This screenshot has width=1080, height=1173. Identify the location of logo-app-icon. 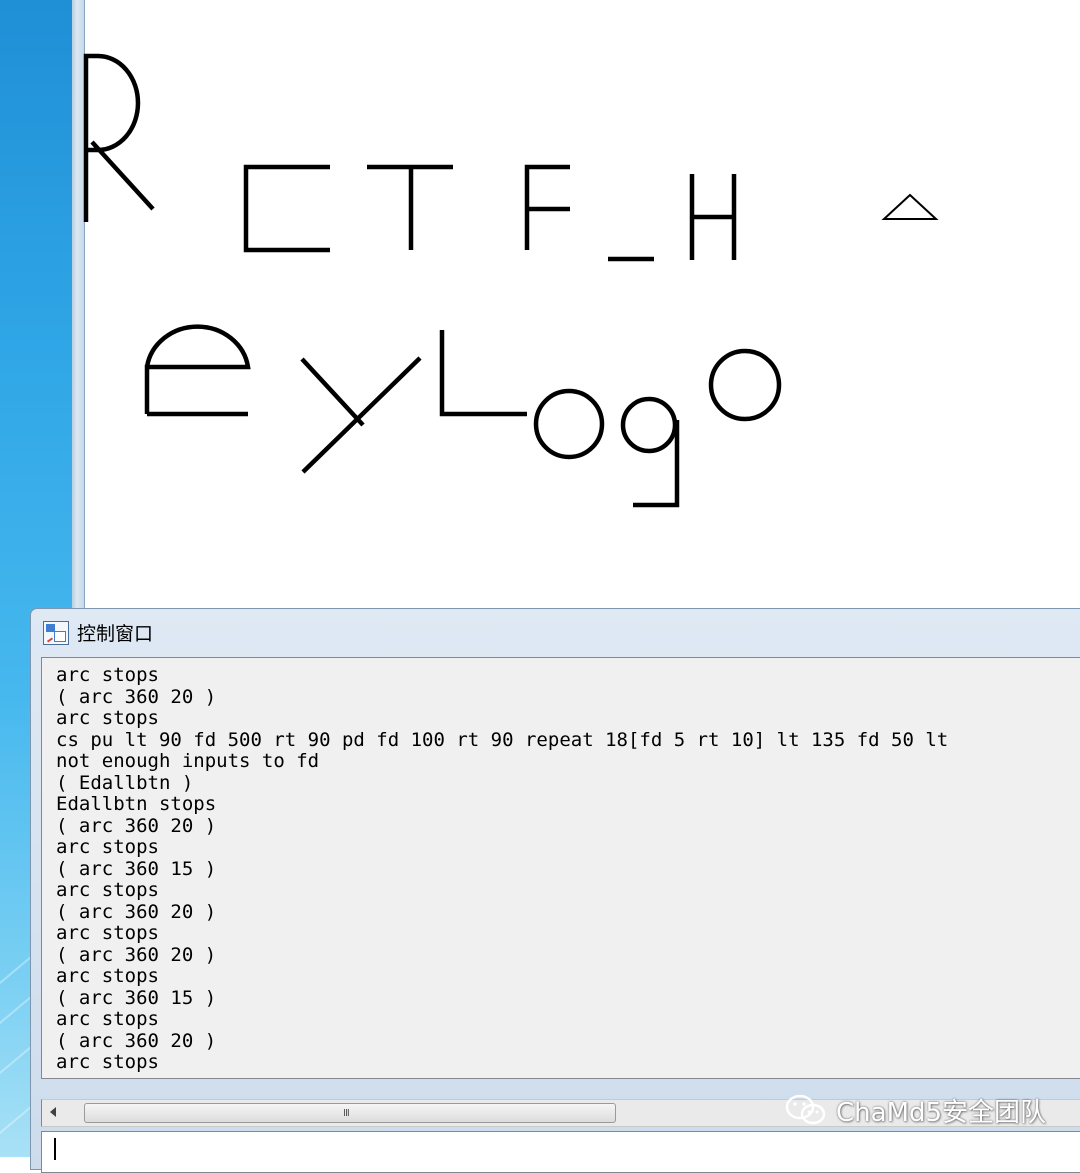
(56, 633).